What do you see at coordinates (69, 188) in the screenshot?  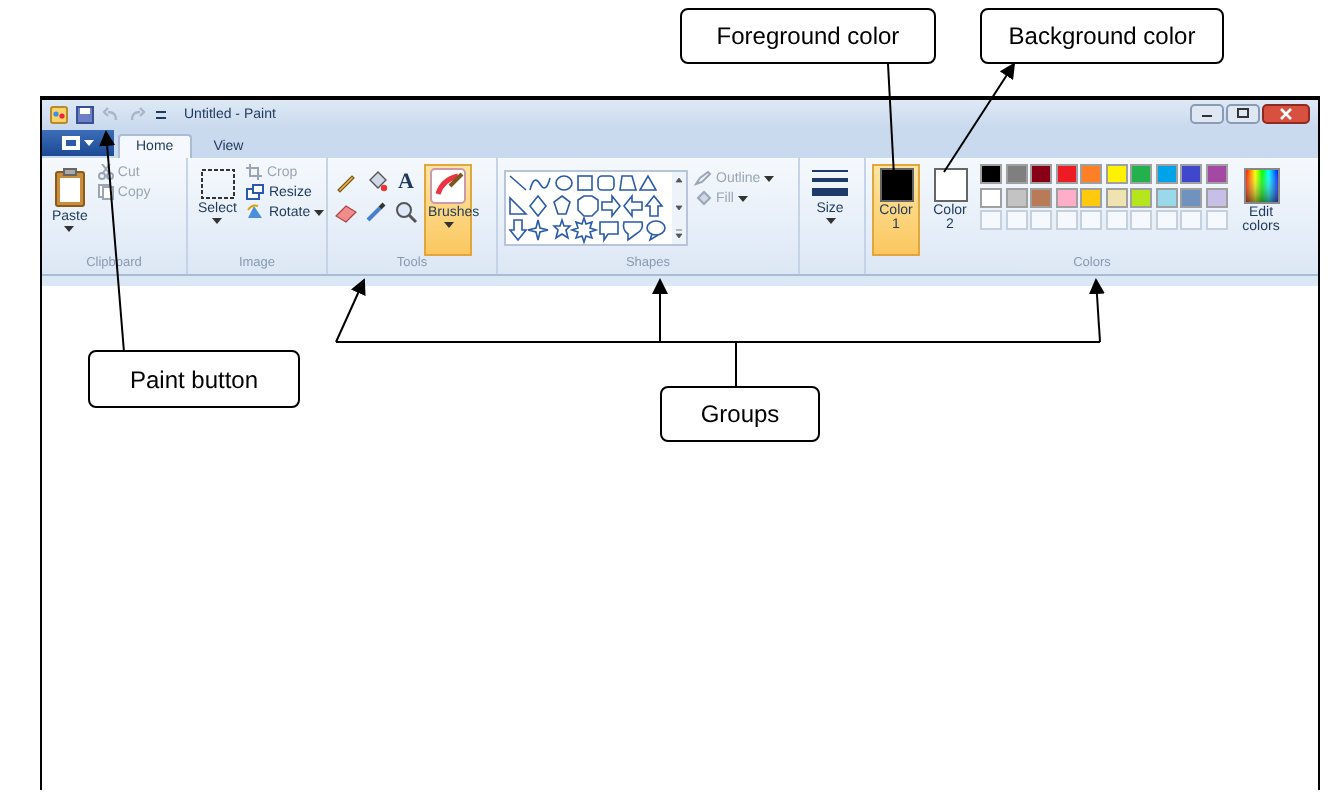 I see `clipboard-icon` at bounding box center [69, 188].